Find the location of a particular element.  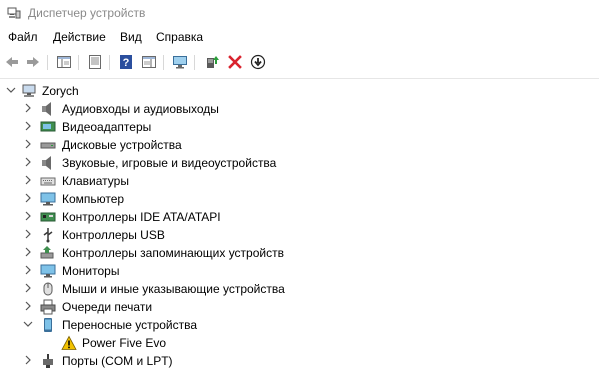

computer-icon is located at coordinates (48, 199).